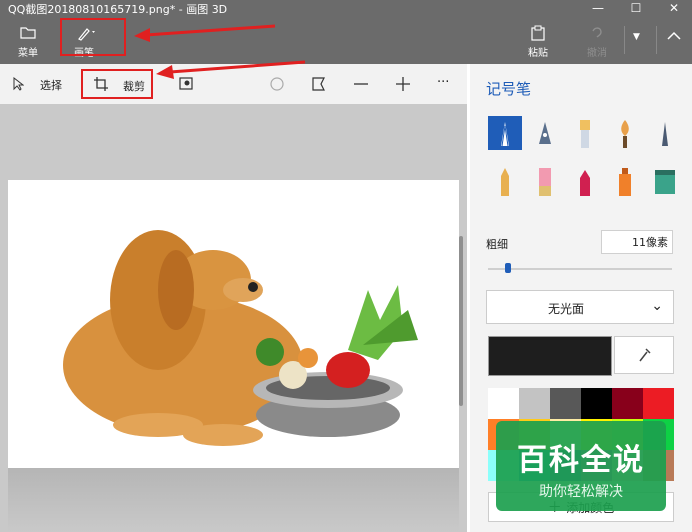 This screenshot has width=692, height=532. I want to click on title-bar: QQ截图20180810165719.png* - 画图 3D — ☐ ✕, so click(346, 8).